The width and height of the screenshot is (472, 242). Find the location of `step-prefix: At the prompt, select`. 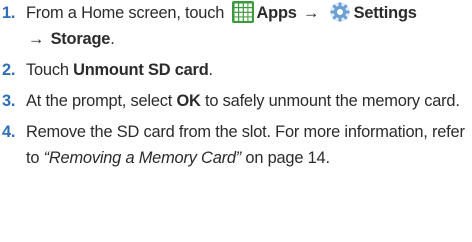

step-prefix: At the prompt, select is located at coordinates (99, 101).